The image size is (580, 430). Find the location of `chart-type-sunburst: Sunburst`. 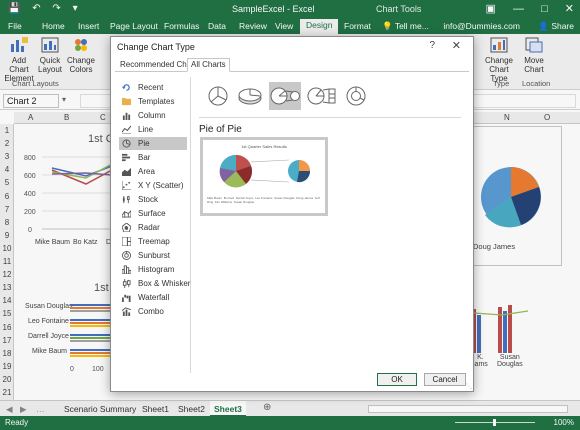

chart-type-sunburst: Sunburst is located at coordinates (153, 255).